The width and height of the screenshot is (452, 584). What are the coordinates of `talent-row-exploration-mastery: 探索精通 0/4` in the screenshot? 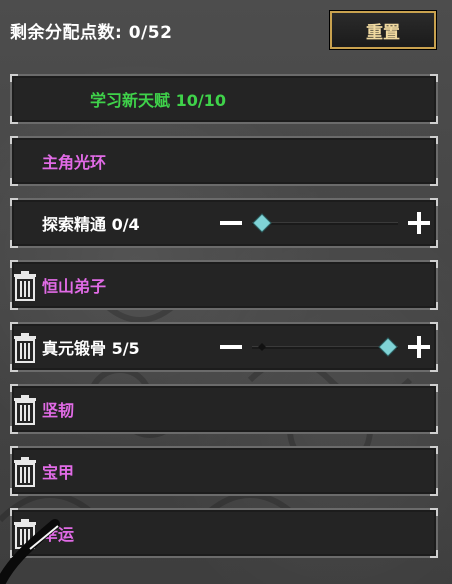 It's located at (224, 223).